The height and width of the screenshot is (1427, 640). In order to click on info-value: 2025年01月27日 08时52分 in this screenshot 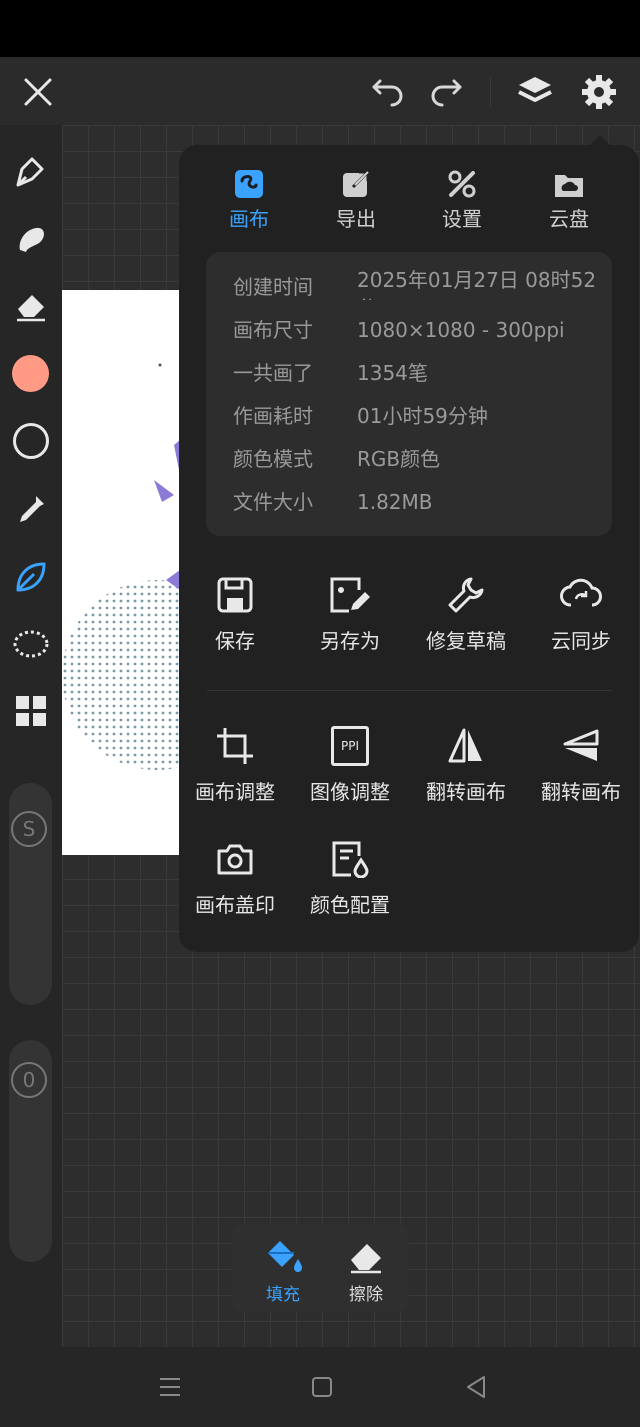, I will do `click(477, 284)`.